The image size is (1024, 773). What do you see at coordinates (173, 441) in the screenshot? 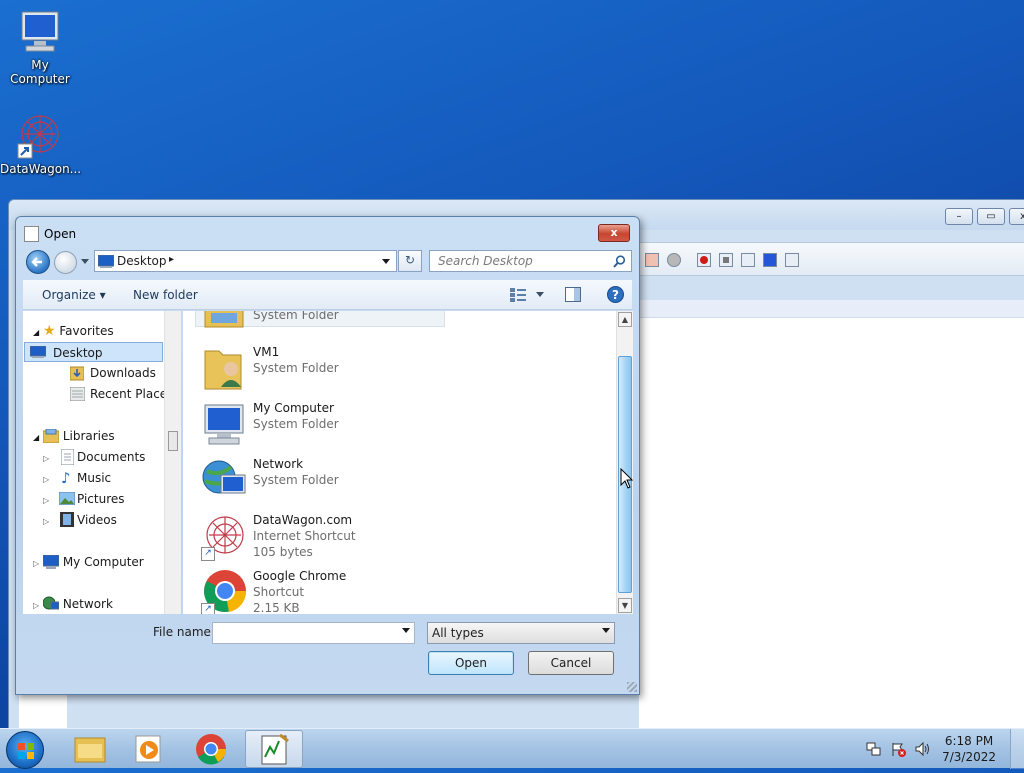
I see `navigation-scroll-thumb` at bounding box center [173, 441].